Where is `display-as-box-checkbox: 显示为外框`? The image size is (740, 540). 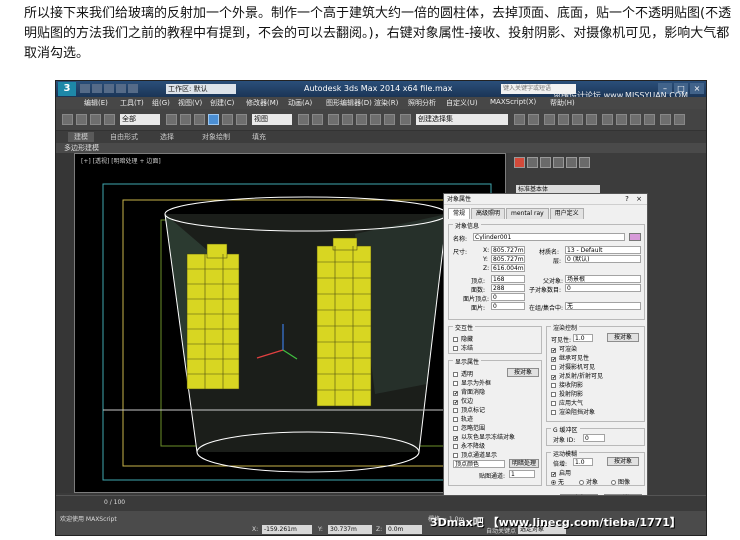
display-as-box-checkbox: 显示为外框 is located at coordinates (472, 382).